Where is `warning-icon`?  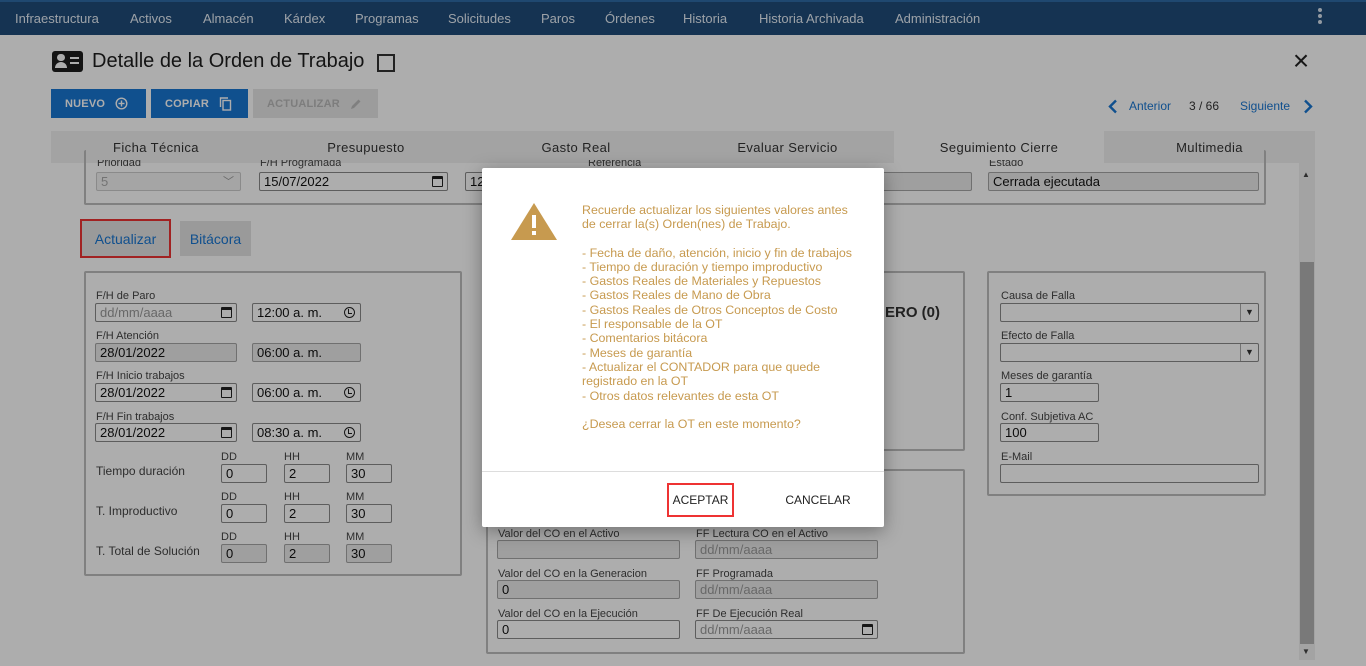
warning-icon is located at coordinates (534, 221).